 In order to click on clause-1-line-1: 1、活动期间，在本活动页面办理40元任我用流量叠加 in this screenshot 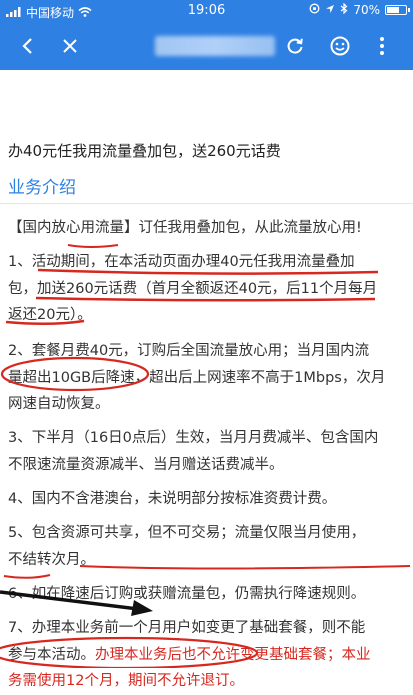, I will do `click(181, 262)`.